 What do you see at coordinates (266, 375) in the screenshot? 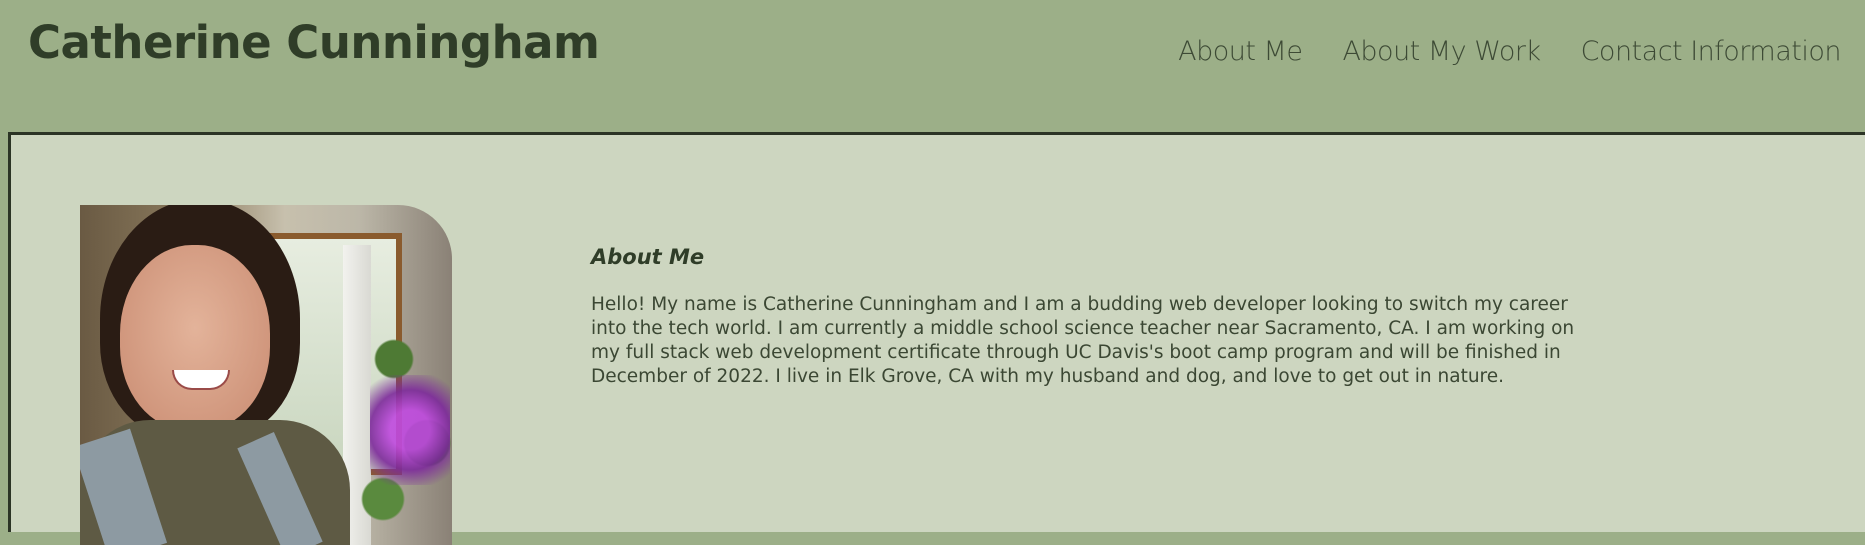
I see `profile-photo` at bounding box center [266, 375].